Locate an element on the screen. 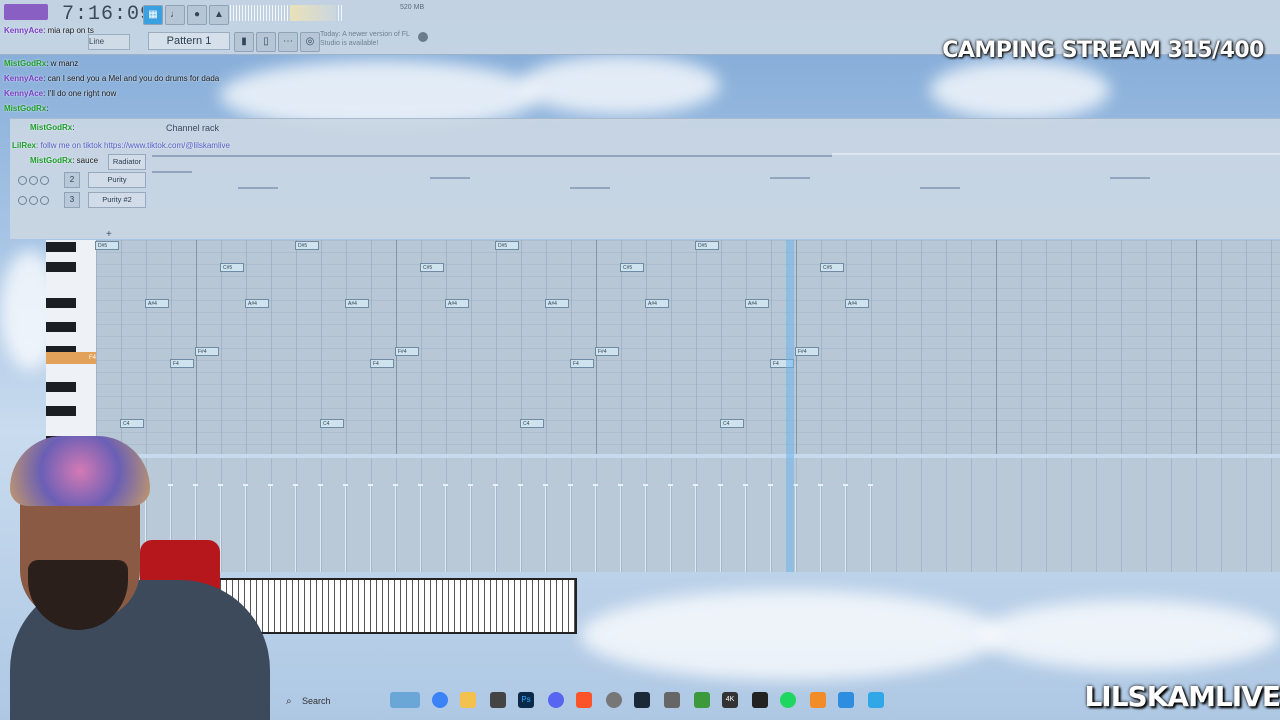 This screenshot has width=1280, height=720. channel-name: Purity #2 is located at coordinates (117, 200).